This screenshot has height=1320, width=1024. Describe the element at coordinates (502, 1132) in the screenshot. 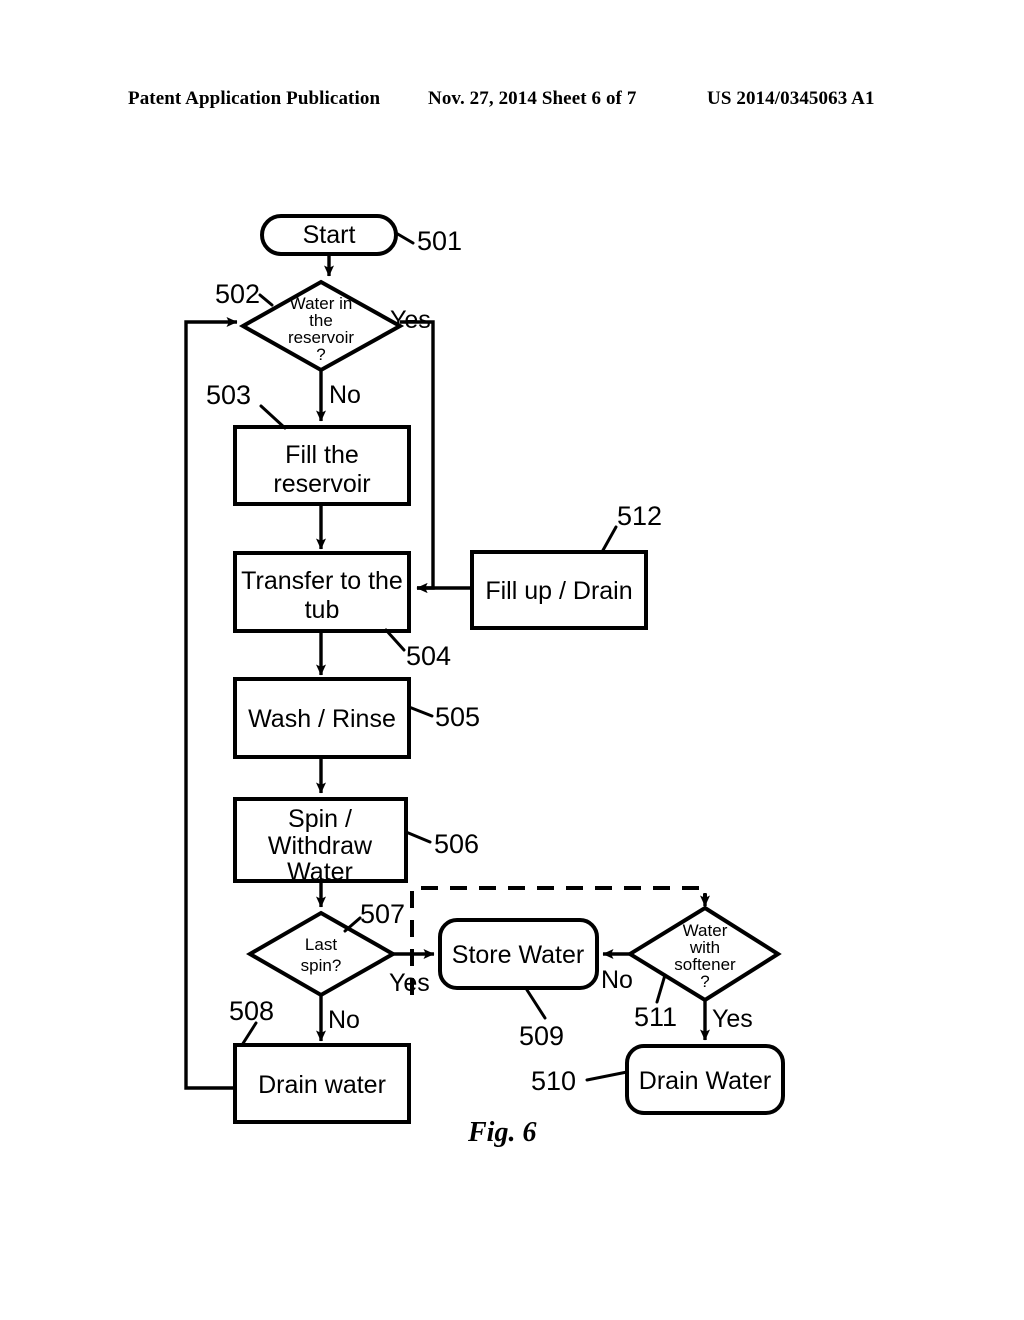

I see `figure-caption: Fig. 6` at that location.